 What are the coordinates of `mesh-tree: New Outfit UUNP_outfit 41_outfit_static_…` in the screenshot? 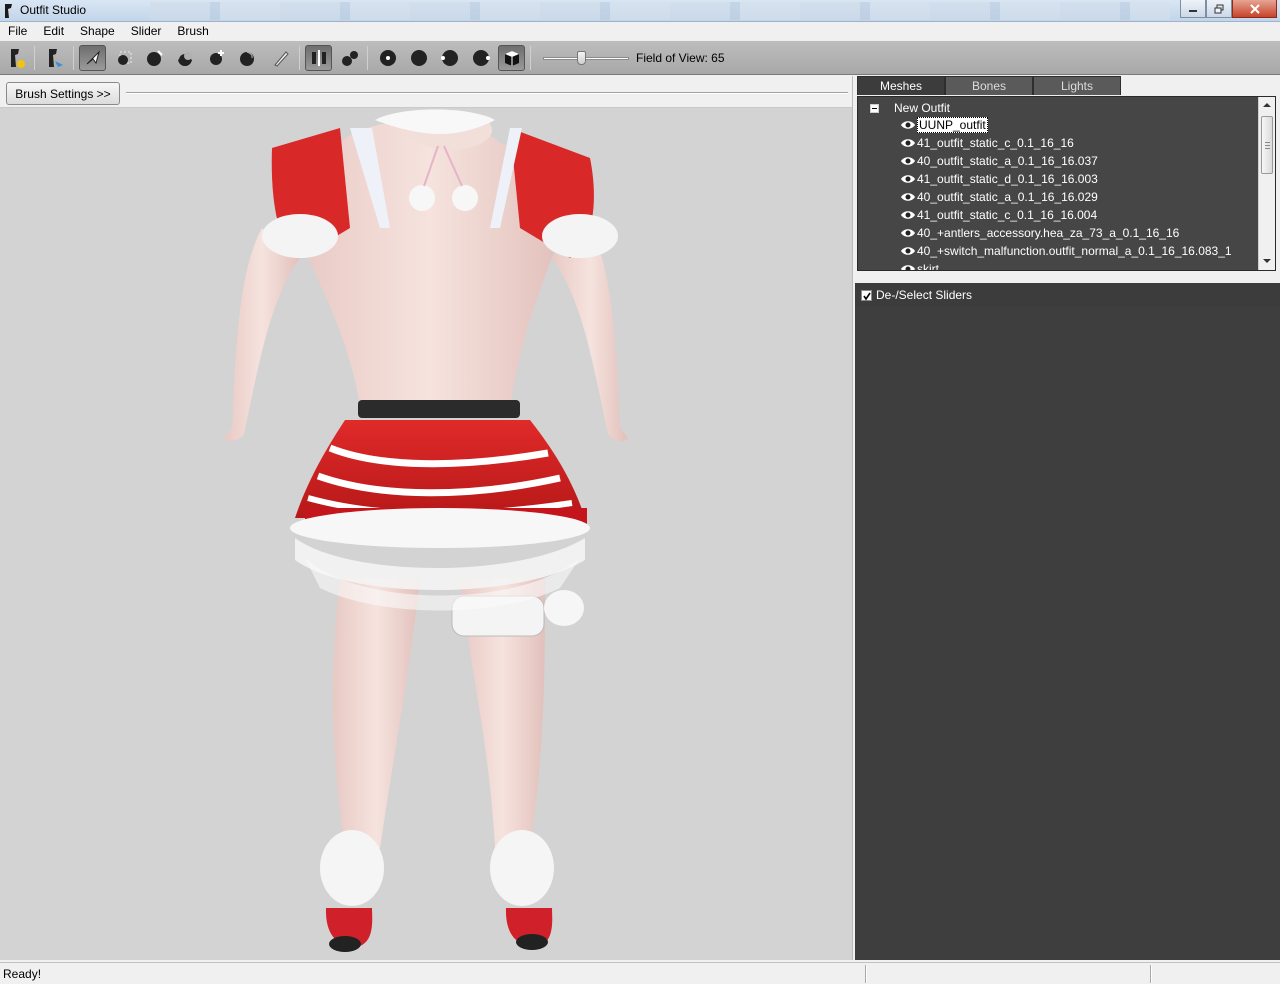 It's located at (1066, 183).